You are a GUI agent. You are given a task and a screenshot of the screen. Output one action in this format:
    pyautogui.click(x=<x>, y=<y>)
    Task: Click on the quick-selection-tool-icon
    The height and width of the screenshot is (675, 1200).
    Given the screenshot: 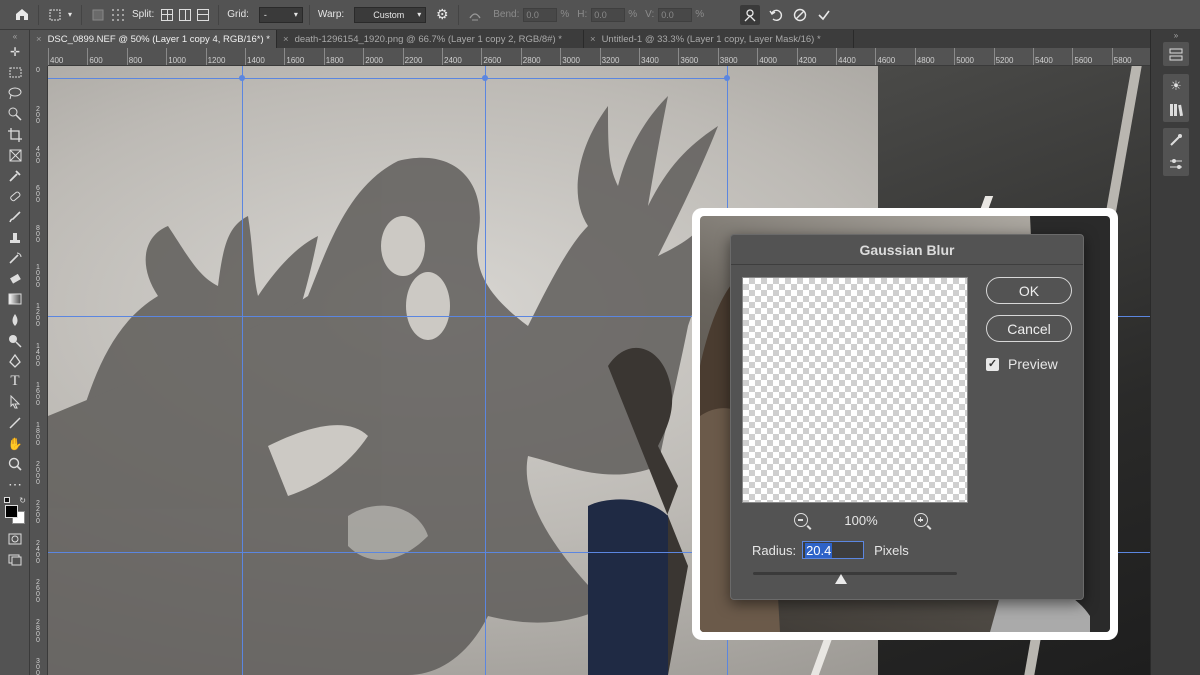 What is the action you would take?
    pyautogui.click(x=15, y=114)
    